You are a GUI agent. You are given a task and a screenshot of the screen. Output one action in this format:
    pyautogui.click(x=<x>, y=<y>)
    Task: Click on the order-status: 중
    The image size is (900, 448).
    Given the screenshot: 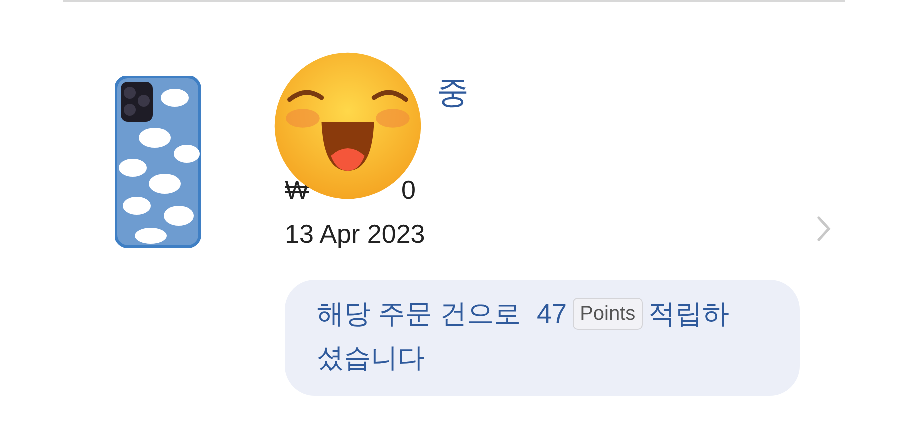 What is the action you would take?
    pyautogui.click(x=453, y=92)
    